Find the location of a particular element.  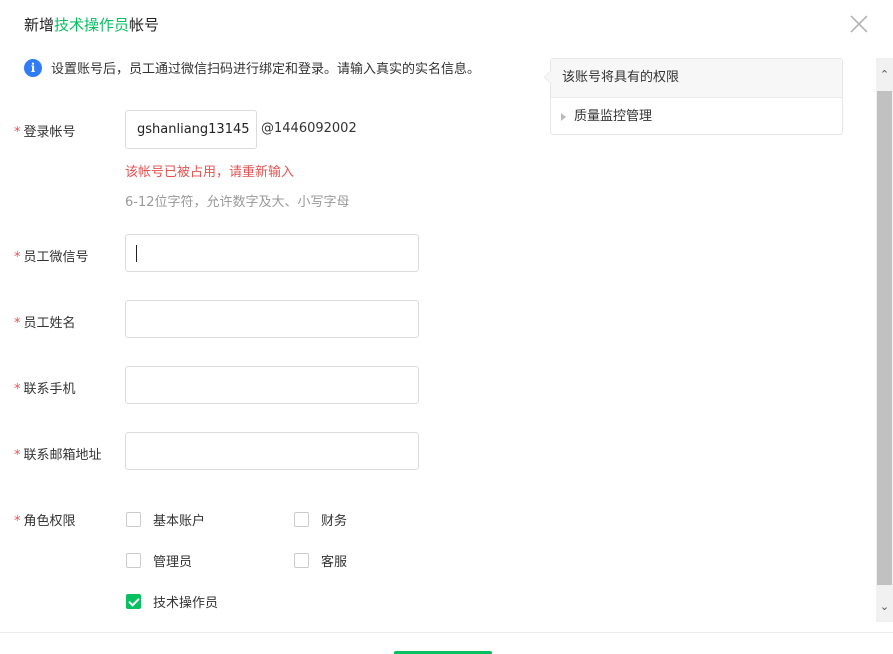

account-input: gshanliang13145 is located at coordinates (191, 129).